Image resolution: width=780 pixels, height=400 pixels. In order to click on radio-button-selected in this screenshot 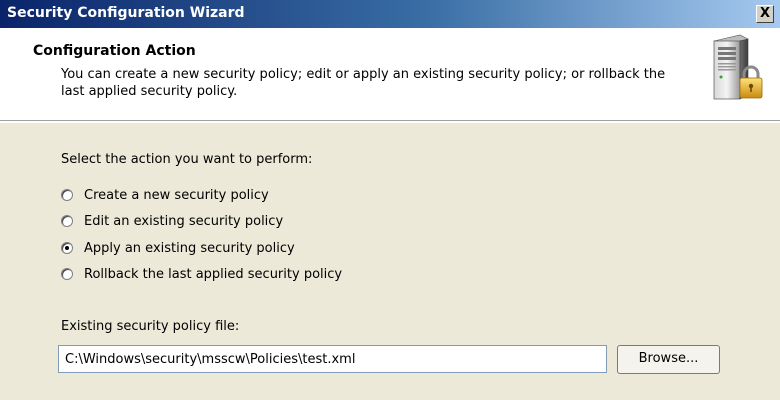, I will do `click(67, 248)`.